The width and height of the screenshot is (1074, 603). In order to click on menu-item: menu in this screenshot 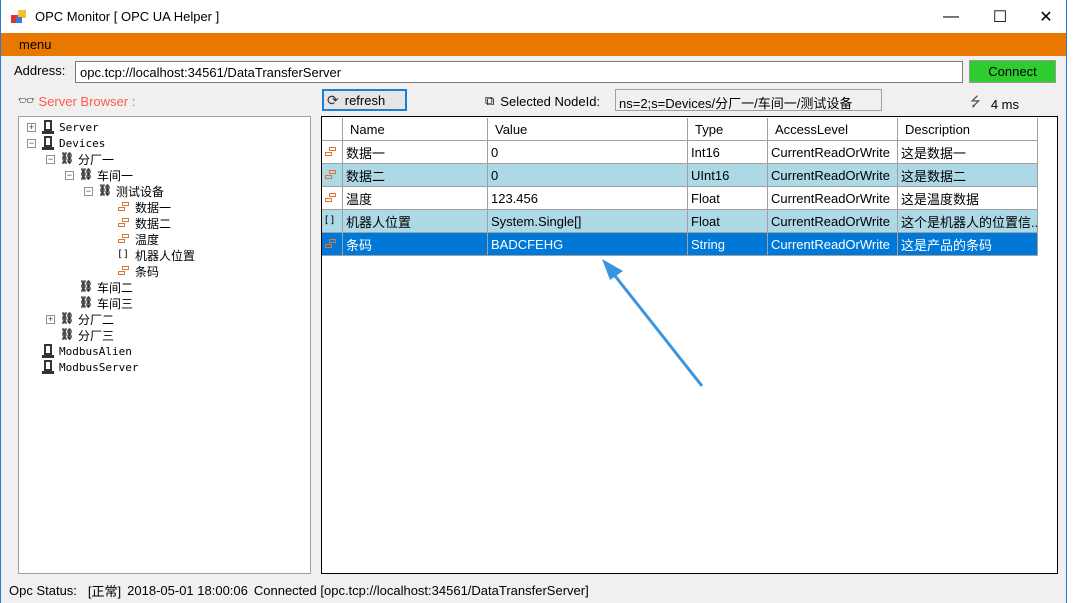, I will do `click(35, 44)`.